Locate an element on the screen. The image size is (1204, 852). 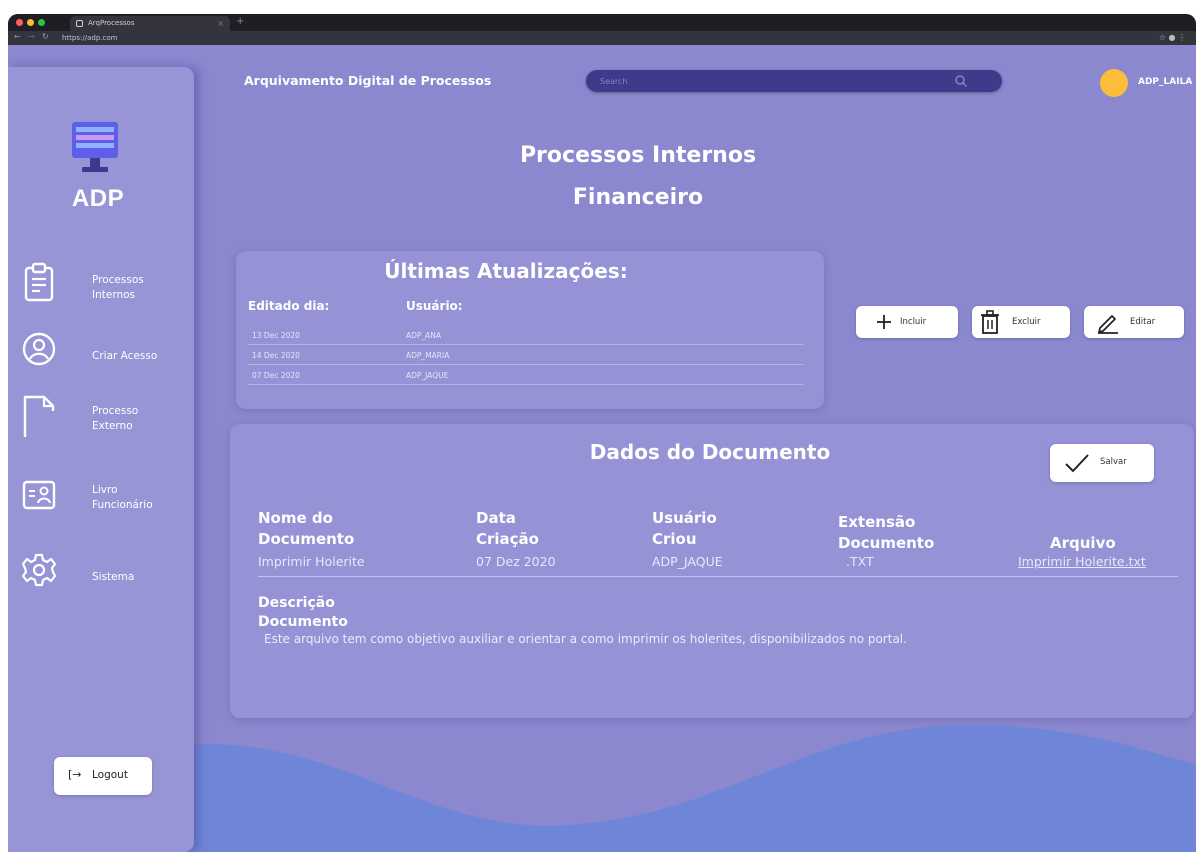
app-title: Arquivamento Digital de Processos is located at coordinates (368, 80).